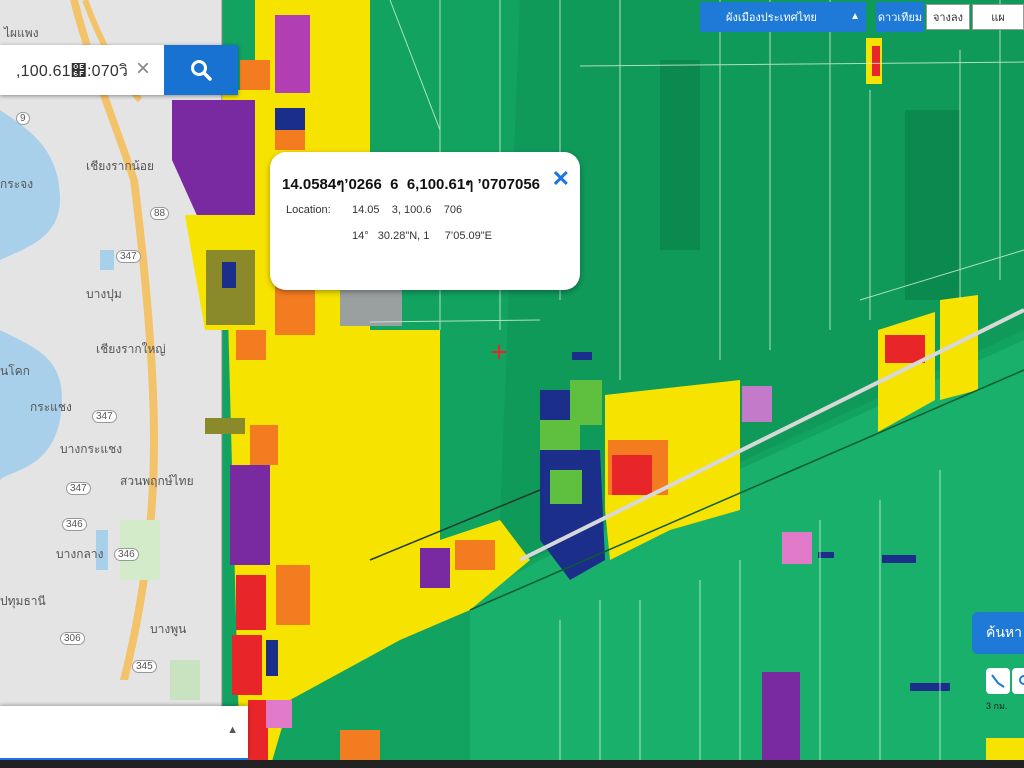  What do you see at coordinates (422, 236) in the screenshot?
I see `location-dms: 14° 30.28"N, 1 7’05.09"E` at bounding box center [422, 236].